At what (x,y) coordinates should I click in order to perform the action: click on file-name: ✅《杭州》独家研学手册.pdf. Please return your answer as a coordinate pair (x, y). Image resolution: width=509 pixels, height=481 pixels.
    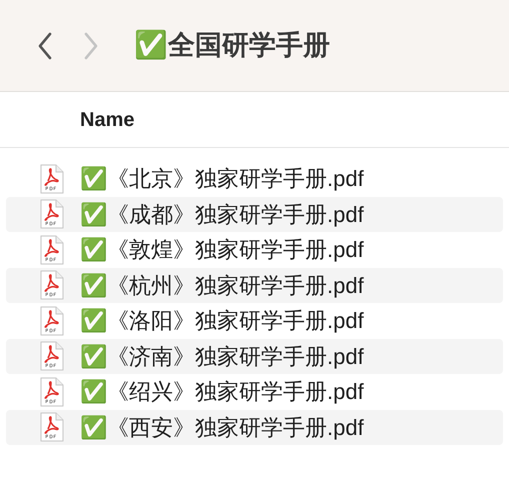
    Looking at the image, I should click on (222, 286).